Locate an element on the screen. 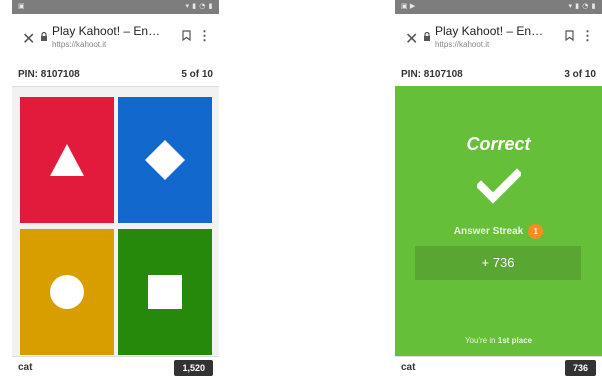  points-earned: + 736 is located at coordinates (498, 263).